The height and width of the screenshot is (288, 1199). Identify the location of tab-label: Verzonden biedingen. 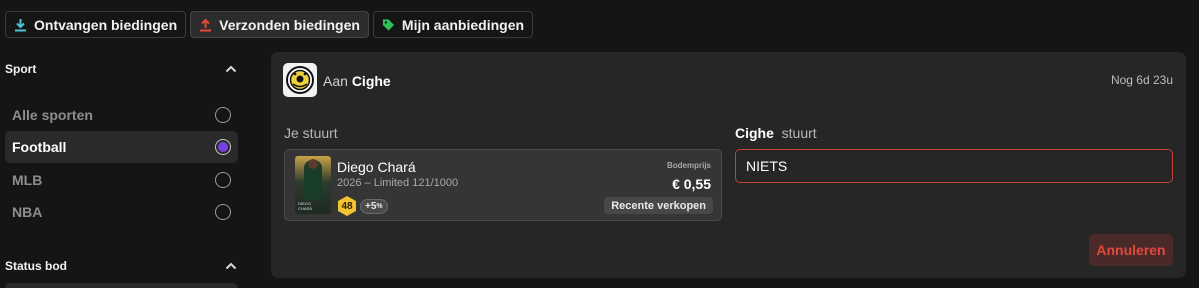
(289, 24).